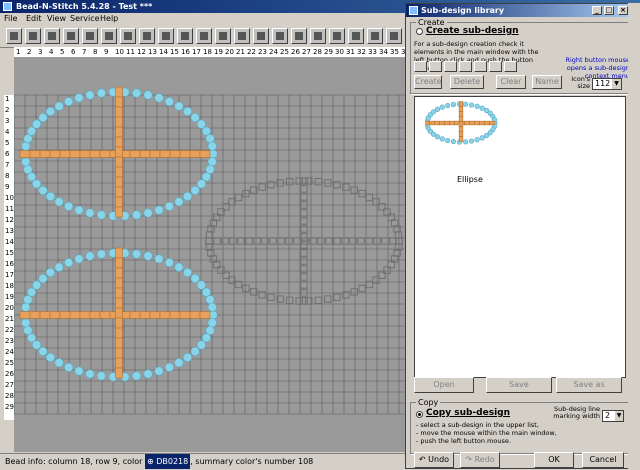 This screenshot has width=640, height=470. What do you see at coordinates (34, 18) in the screenshot?
I see `menu-edit: Edit` at bounding box center [34, 18].